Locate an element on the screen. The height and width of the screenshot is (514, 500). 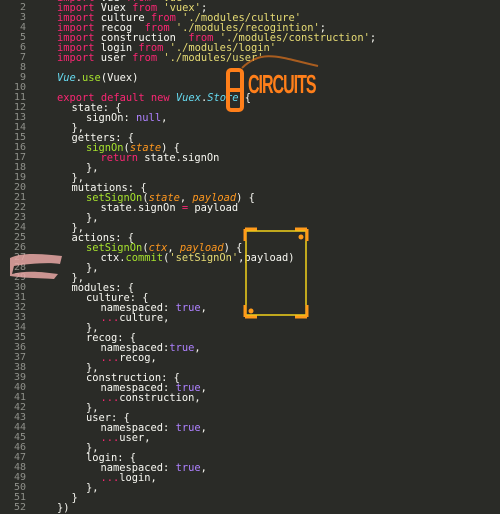
code-text: ...login, is located at coordinates (129, 478).